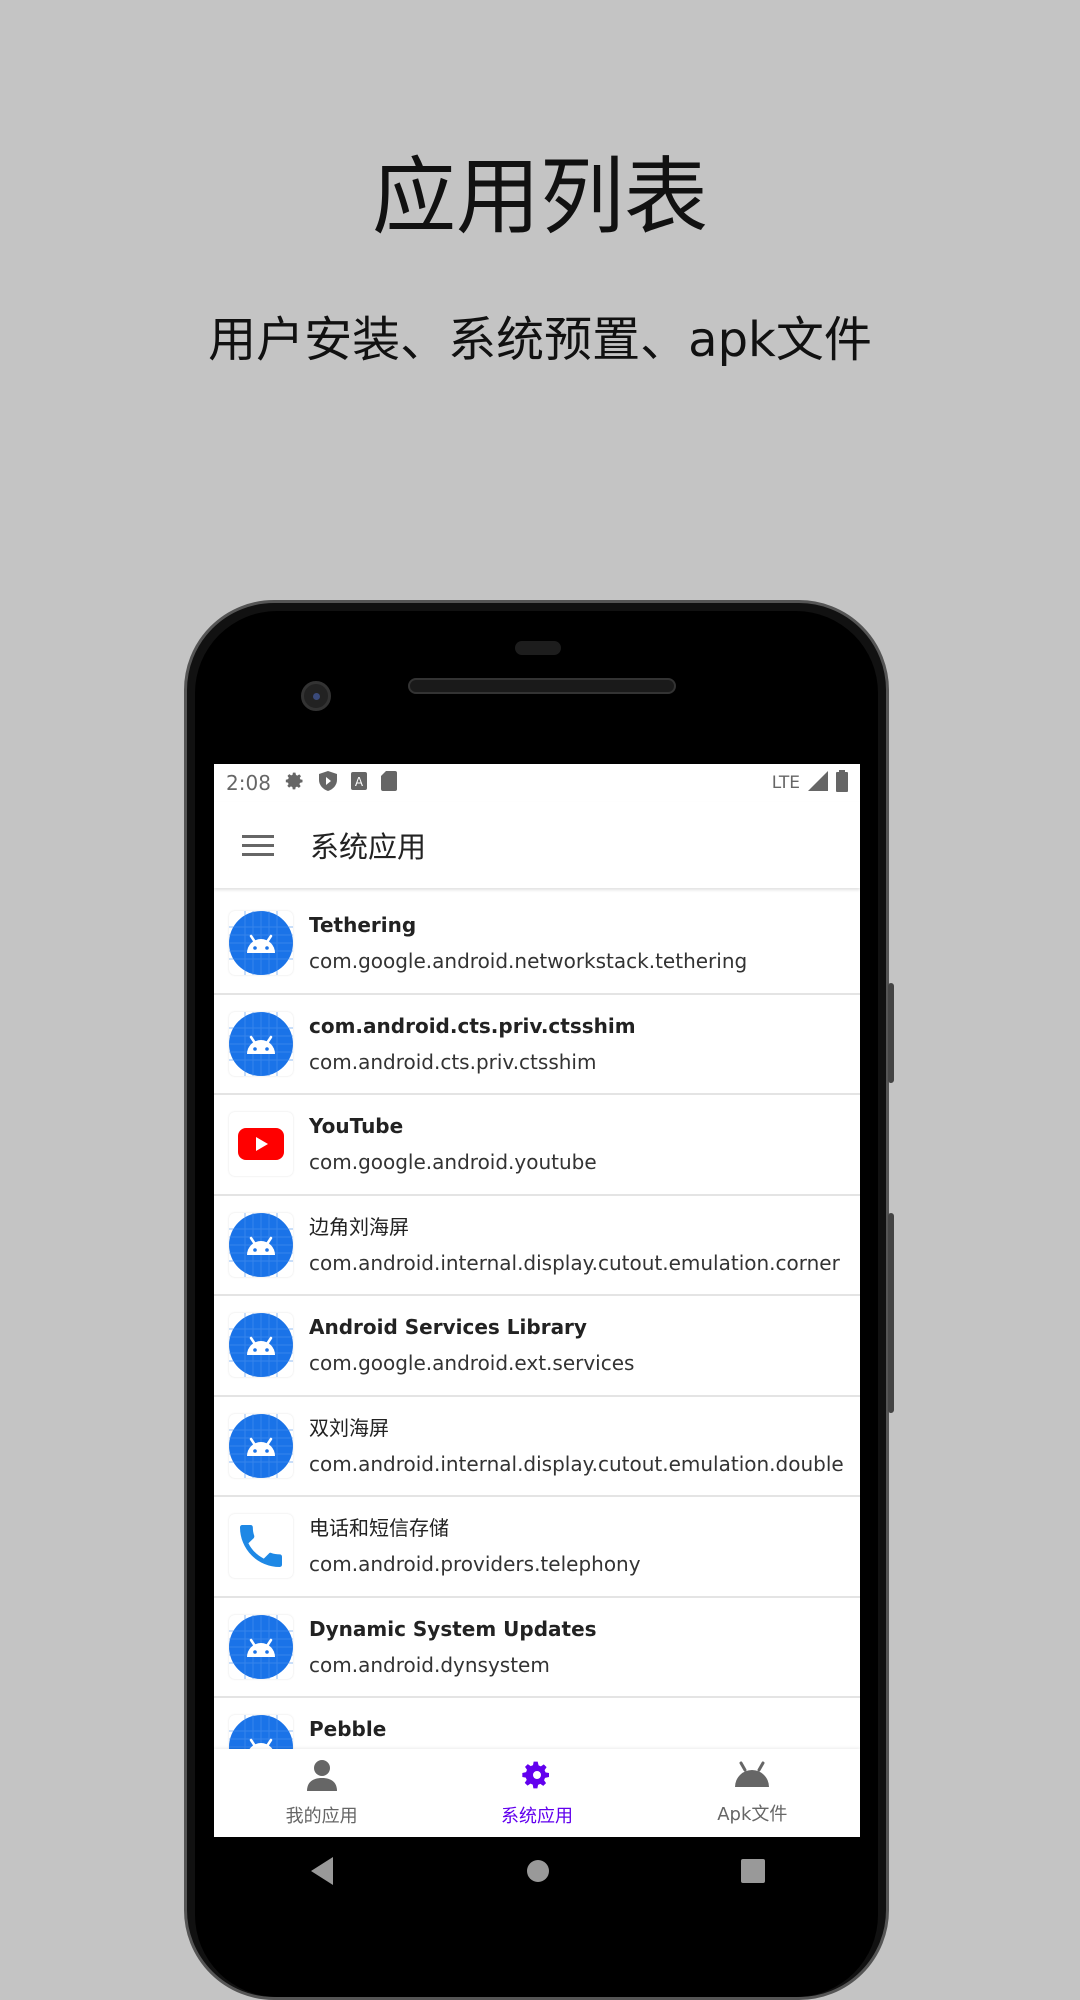 The image size is (1080, 2000). What do you see at coordinates (261, 1546) in the screenshot?
I see `phone-app-icon` at bounding box center [261, 1546].